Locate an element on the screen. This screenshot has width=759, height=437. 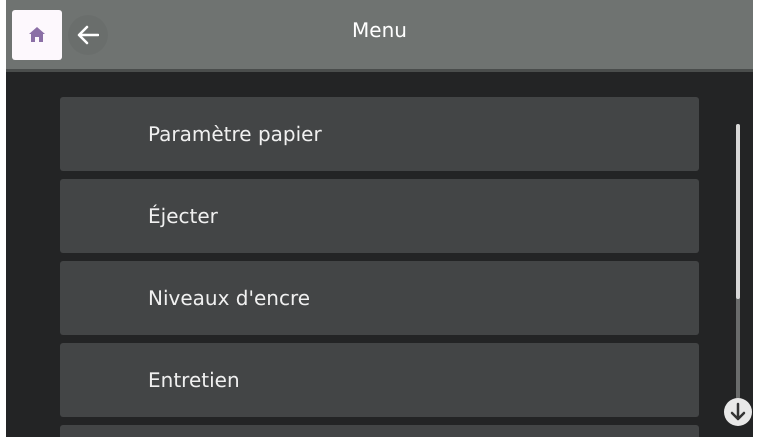
home-button is located at coordinates (37, 35).